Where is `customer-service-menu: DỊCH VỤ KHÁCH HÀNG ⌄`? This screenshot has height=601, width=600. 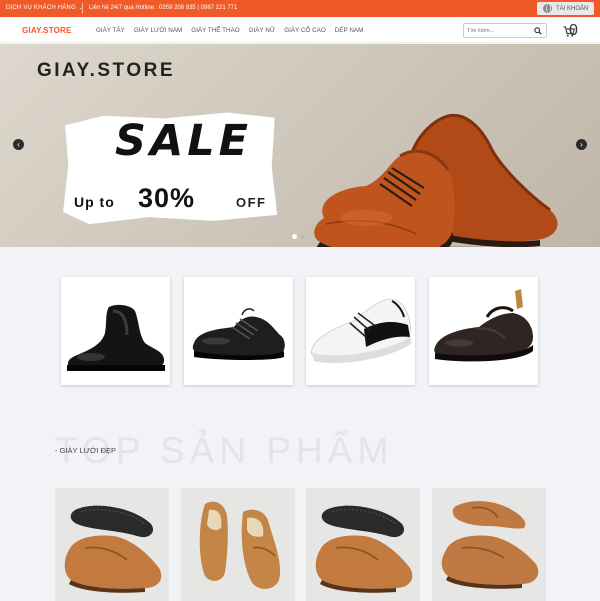
customer-service-menu: DỊCH VỤ KHÁCH HÀNG ⌄ is located at coordinates (44, 8).